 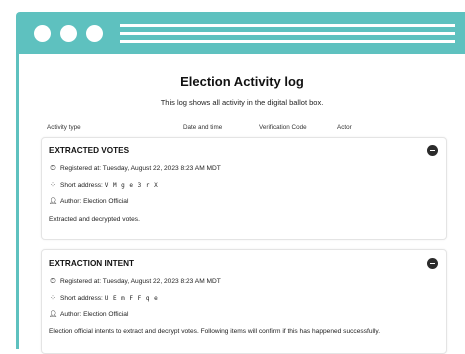 I want to click on column-header-actor: Actor, so click(x=344, y=127).